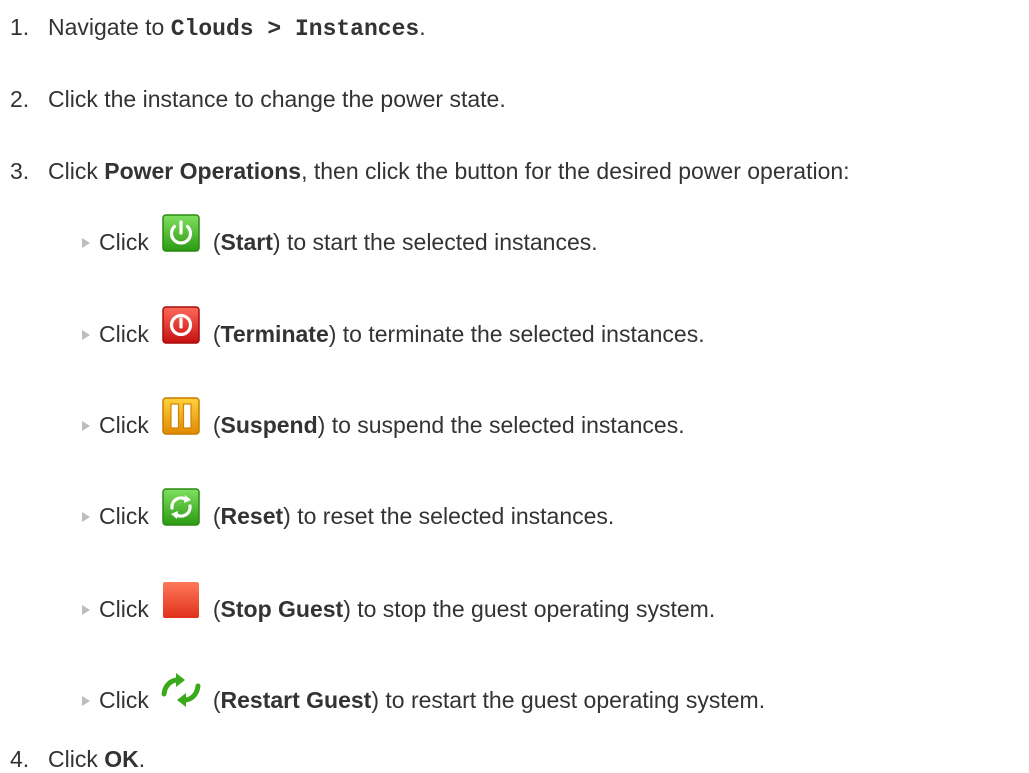  I want to click on operation-name: Reset, so click(252, 515).